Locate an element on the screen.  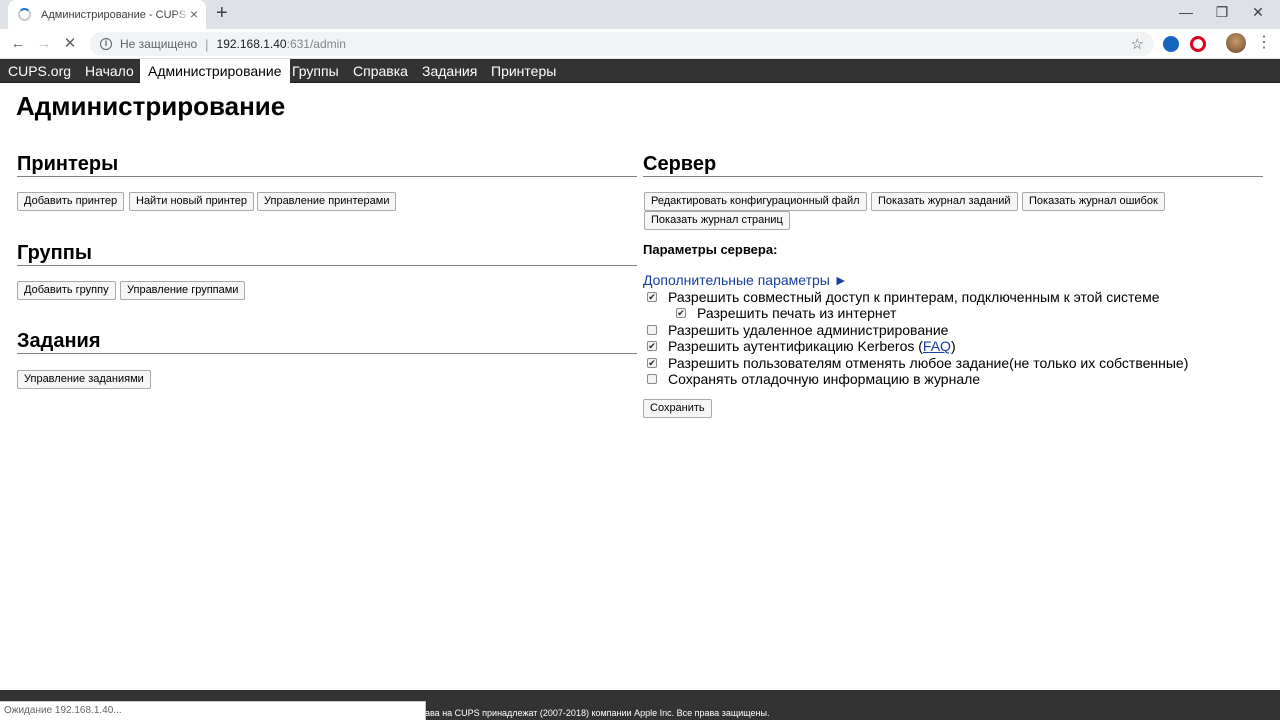
view-page-log-button: Показать журнал страниц is located at coordinates (717, 220).